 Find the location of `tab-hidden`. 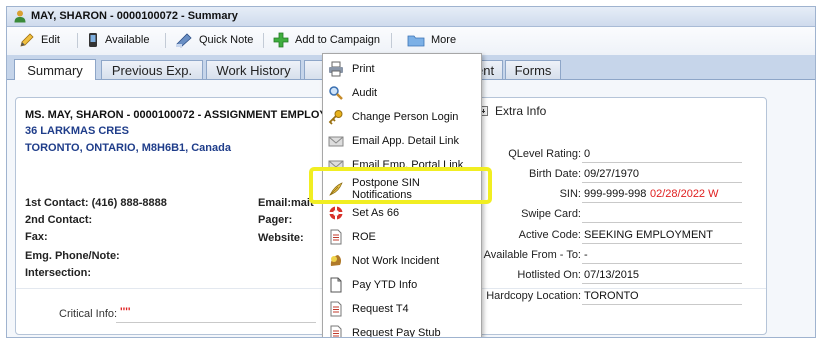

tab-hidden is located at coordinates (314, 69).